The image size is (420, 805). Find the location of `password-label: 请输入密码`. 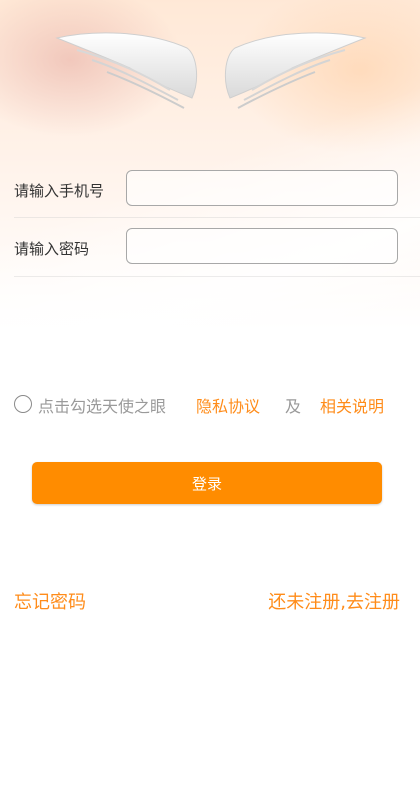

password-label: 请输入密码 is located at coordinates (52, 249).